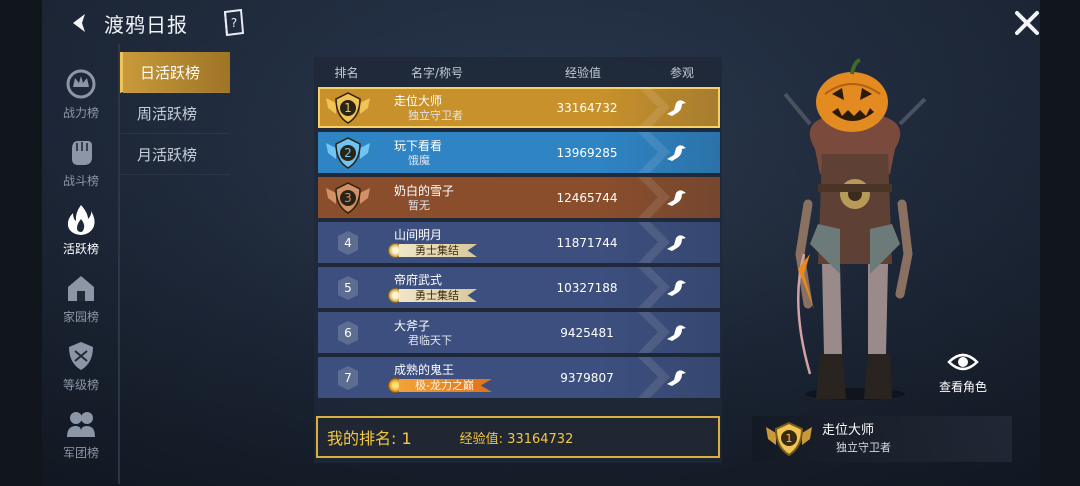  I want to click on rank-number: 7, so click(348, 378).